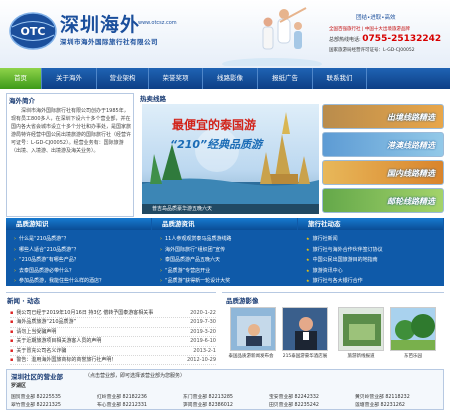 The width and height of the screenshot is (450, 410). I want to click on branch-item: 国贸营业部 82225535, so click(54, 398).